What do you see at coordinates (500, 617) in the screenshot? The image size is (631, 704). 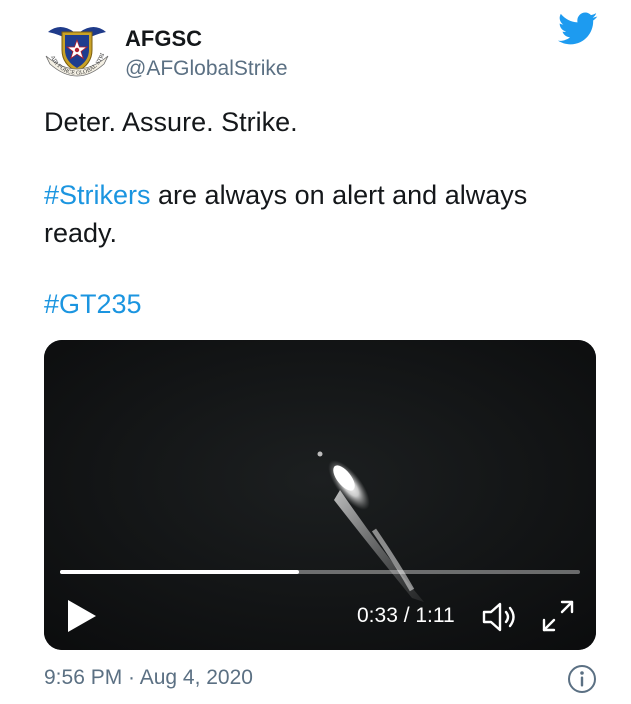 I see `volume-icon` at bounding box center [500, 617].